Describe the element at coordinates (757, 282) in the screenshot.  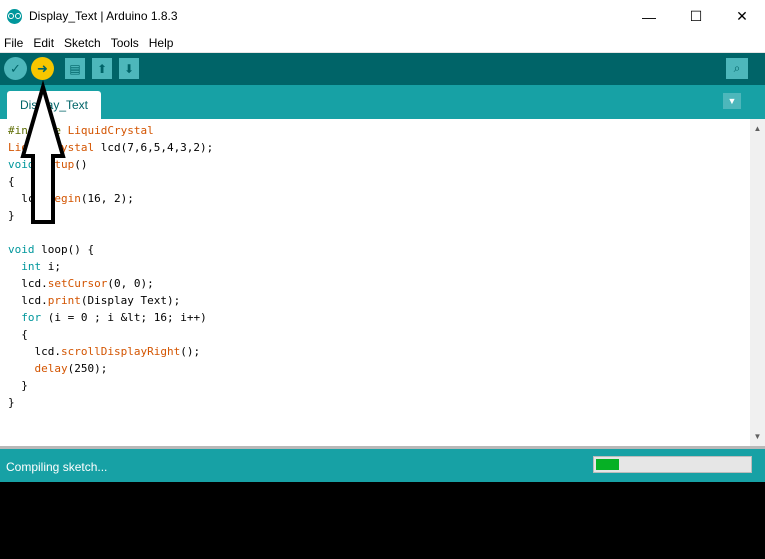
I see `editor-scrollbar: ▲ ▼` at that location.